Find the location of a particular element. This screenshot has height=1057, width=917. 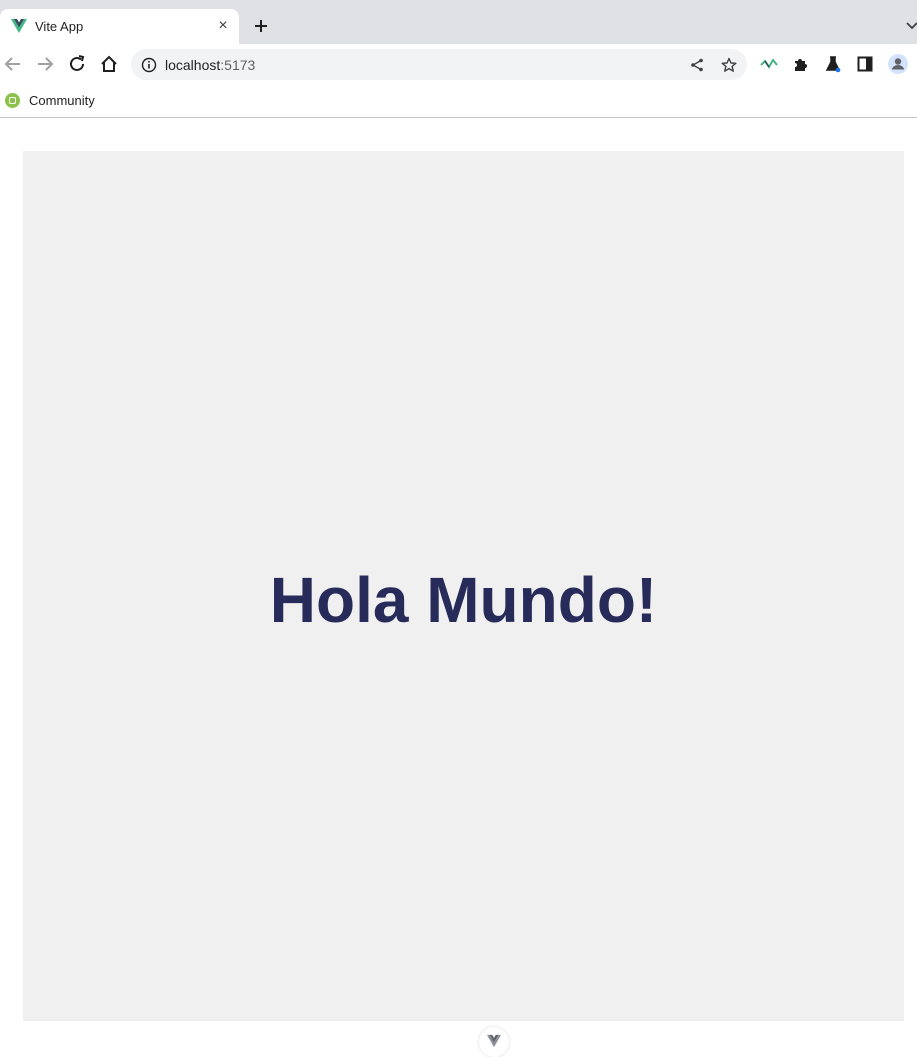

star-icon is located at coordinates (729, 65).